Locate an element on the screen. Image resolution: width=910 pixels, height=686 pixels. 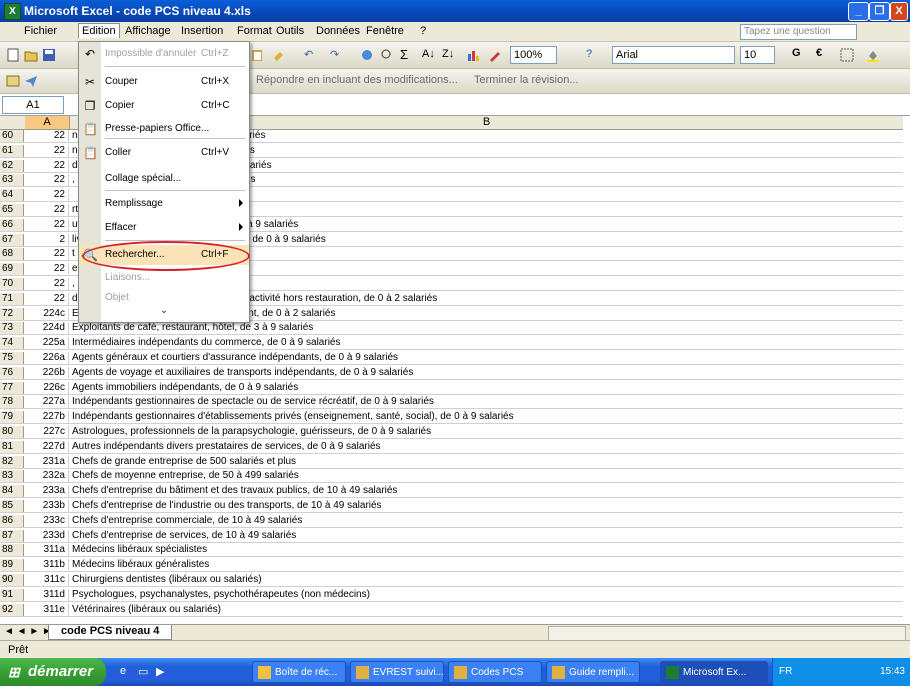
row-number: 88 is located at coordinates (12, 550).